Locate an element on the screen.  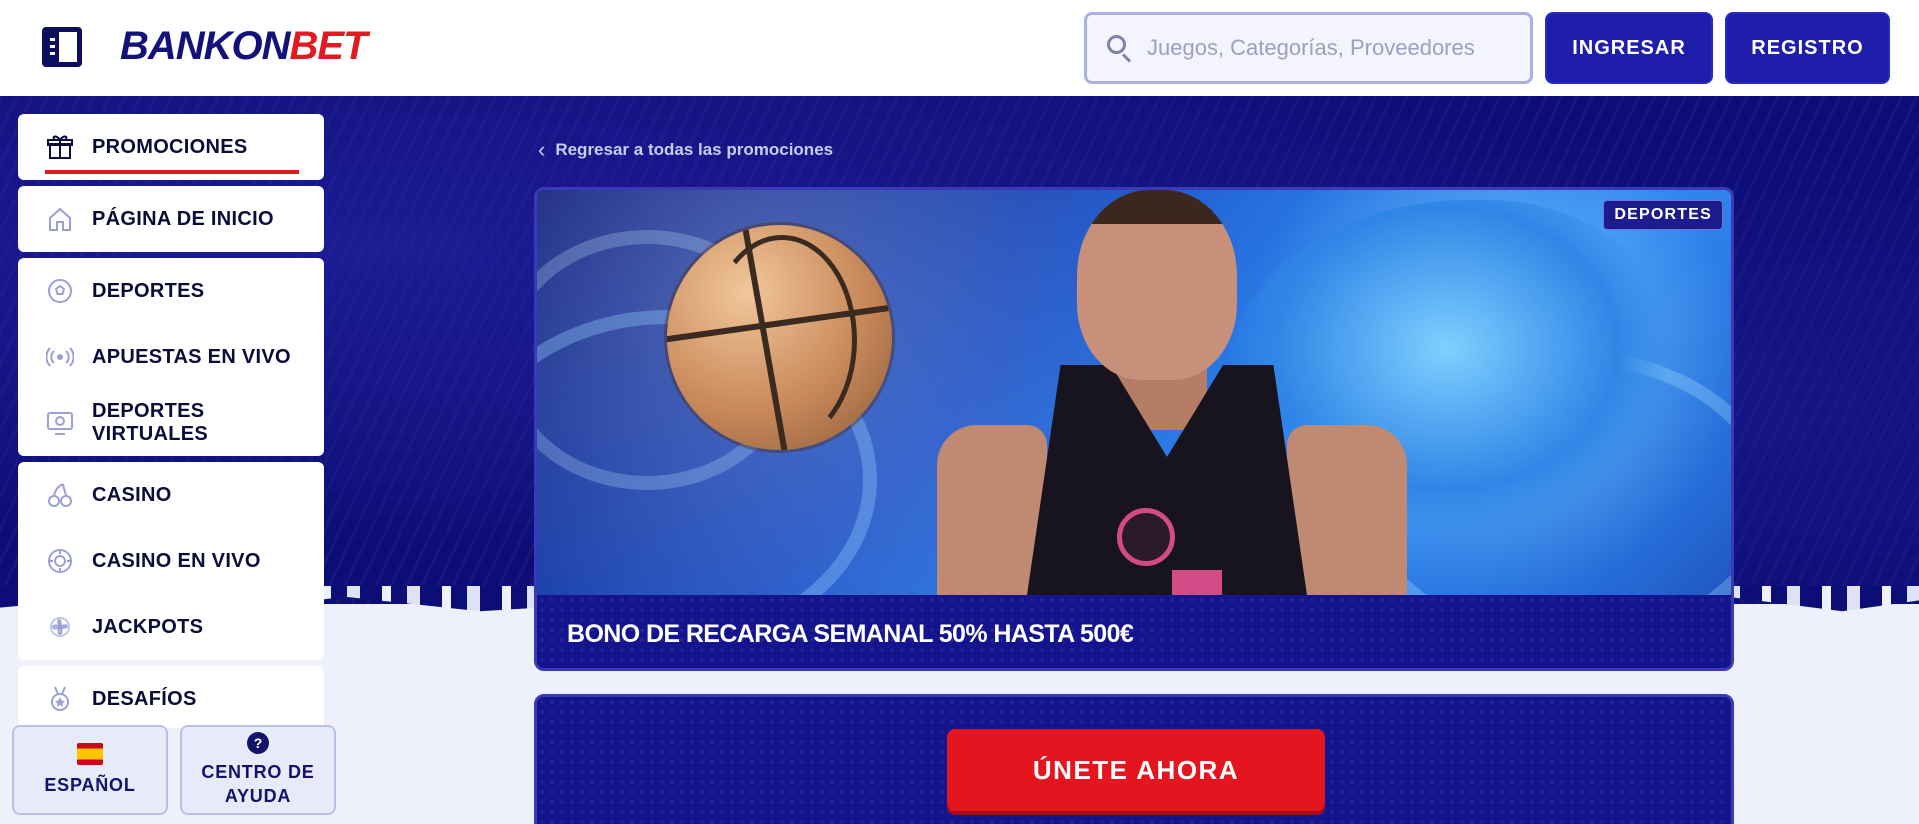
sidebar-item-promociones: PROMOCIONES is located at coordinates (171, 147).